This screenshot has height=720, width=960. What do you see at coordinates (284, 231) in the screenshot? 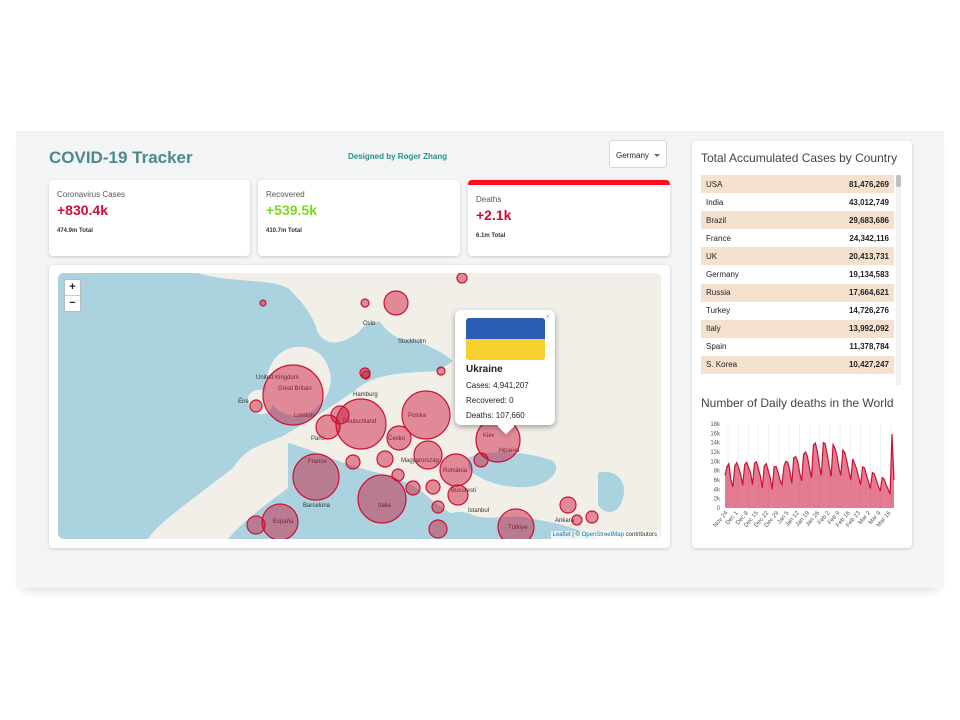
I see `recovered-total: 410.7m Total` at bounding box center [284, 231].